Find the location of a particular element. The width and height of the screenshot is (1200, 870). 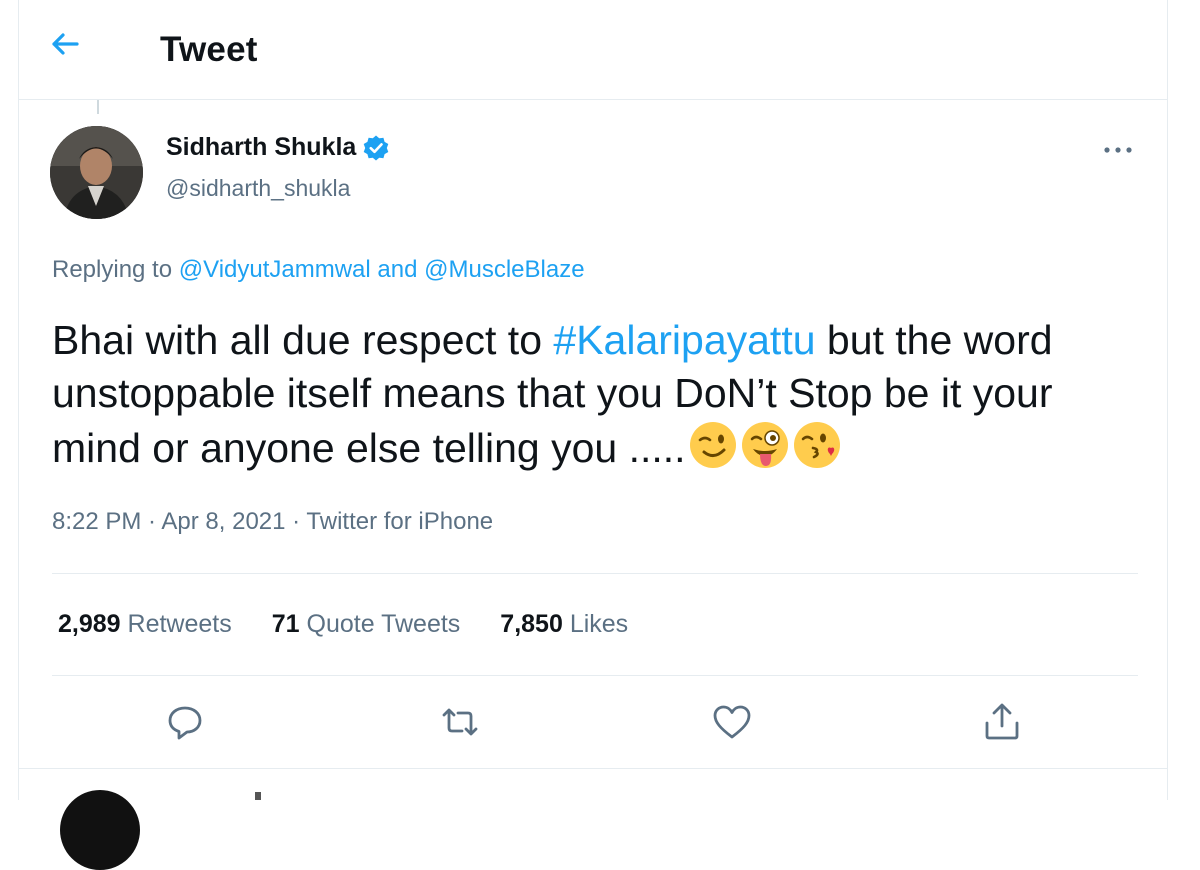

tongue-wink-emoji is located at coordinates (765, 445).